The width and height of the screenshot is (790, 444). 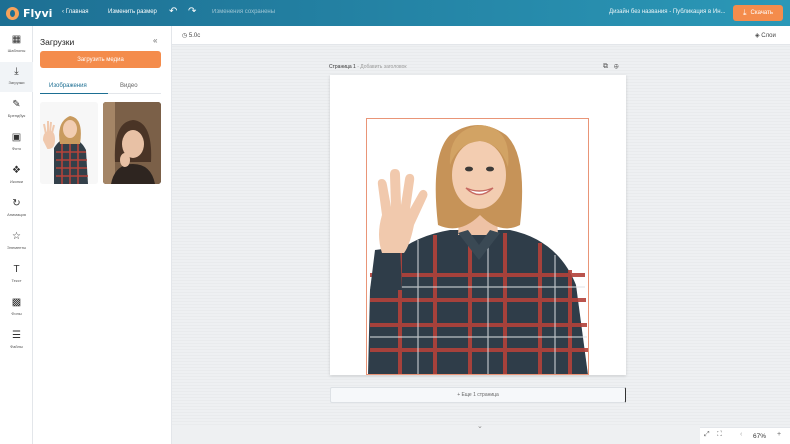 I want to click on icons-icon: ❖, so click(x=16, y=170).